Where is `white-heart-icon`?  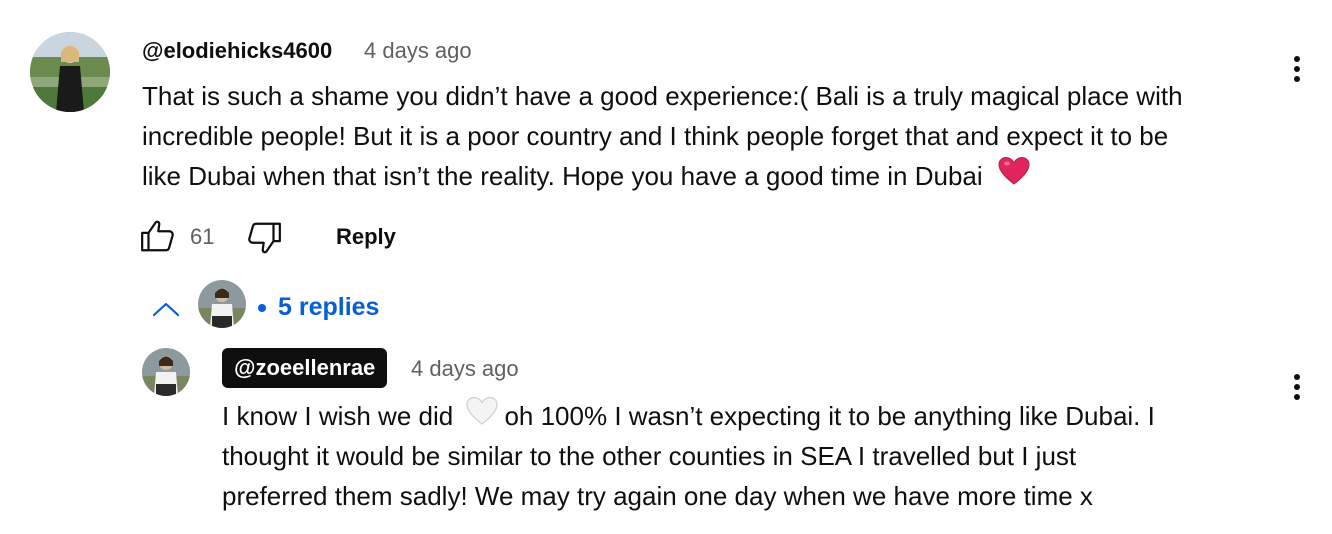
white-heart-icon is located at coordinates (482, 416).